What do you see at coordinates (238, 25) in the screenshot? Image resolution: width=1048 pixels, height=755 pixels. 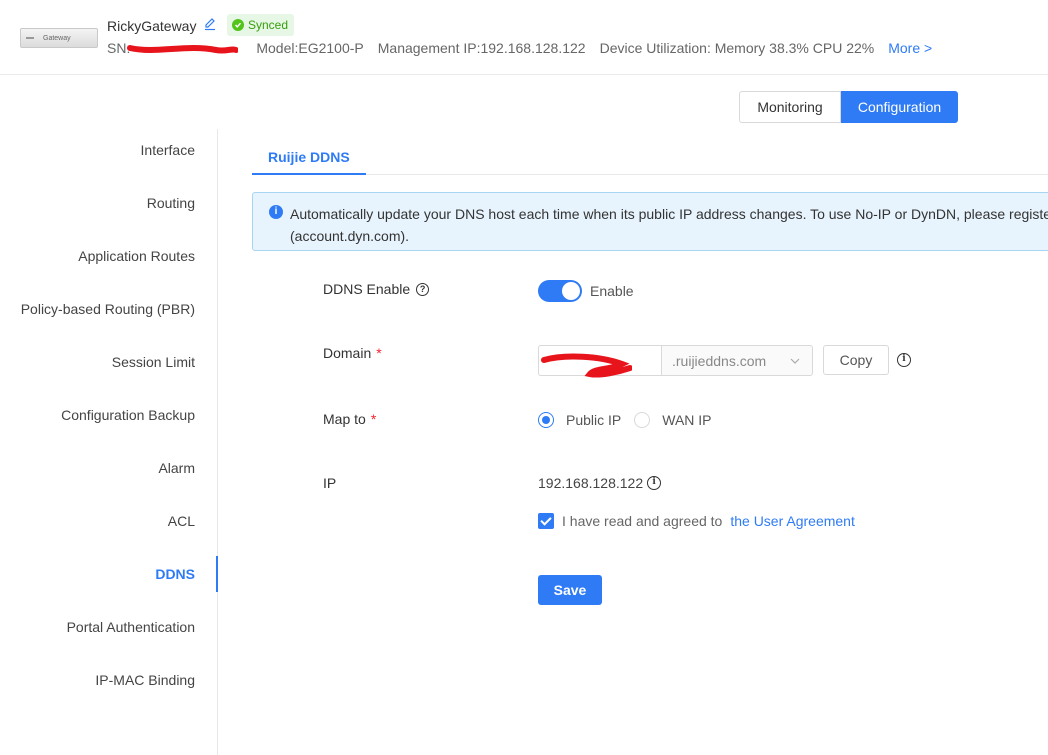 I see `check-circle-icon` at bounding box center [238, 25].